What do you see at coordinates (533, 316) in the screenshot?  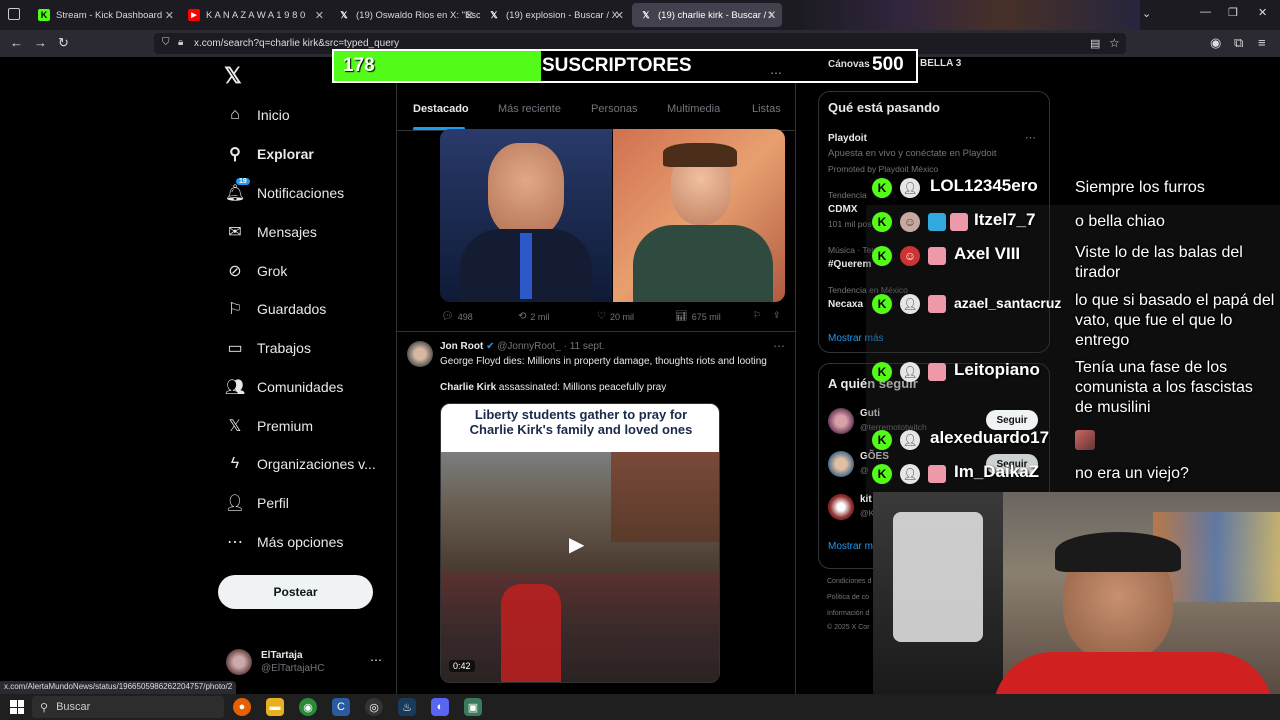 I see `repost-count: ⟲ 2 mil` at bounding box center [533, 316].